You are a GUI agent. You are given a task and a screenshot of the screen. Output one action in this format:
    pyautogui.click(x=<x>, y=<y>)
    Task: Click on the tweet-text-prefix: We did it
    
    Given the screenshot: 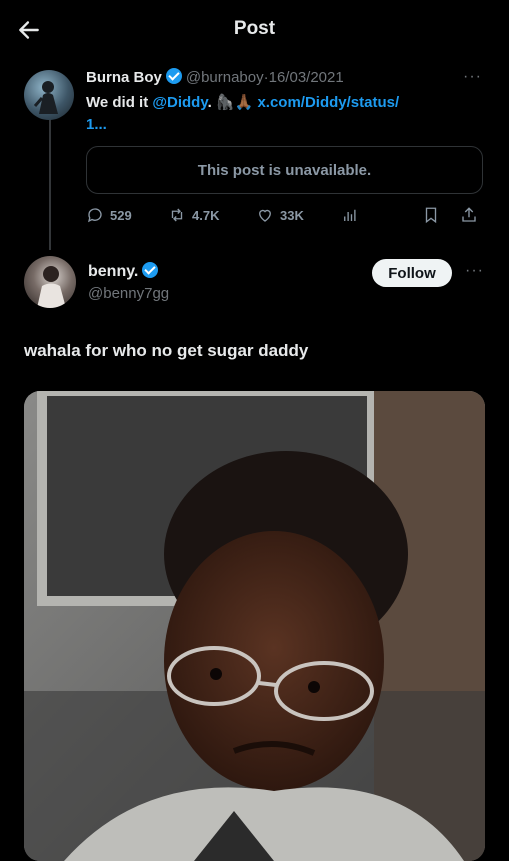 What is the action you would take?
    pyautogui.click(x=119, y=102)
    